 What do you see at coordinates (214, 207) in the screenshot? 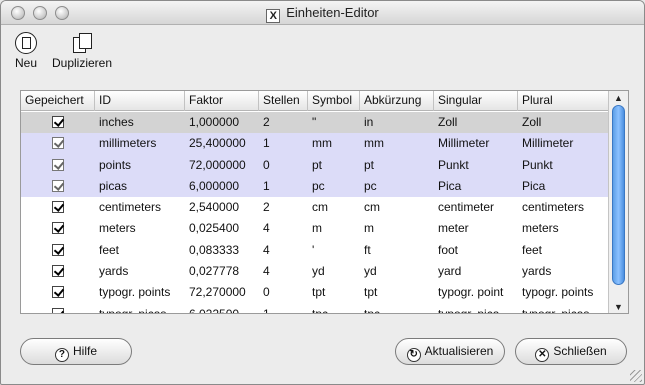
I see `cell-factor: 2,540000` at bounding box center [214, 207].